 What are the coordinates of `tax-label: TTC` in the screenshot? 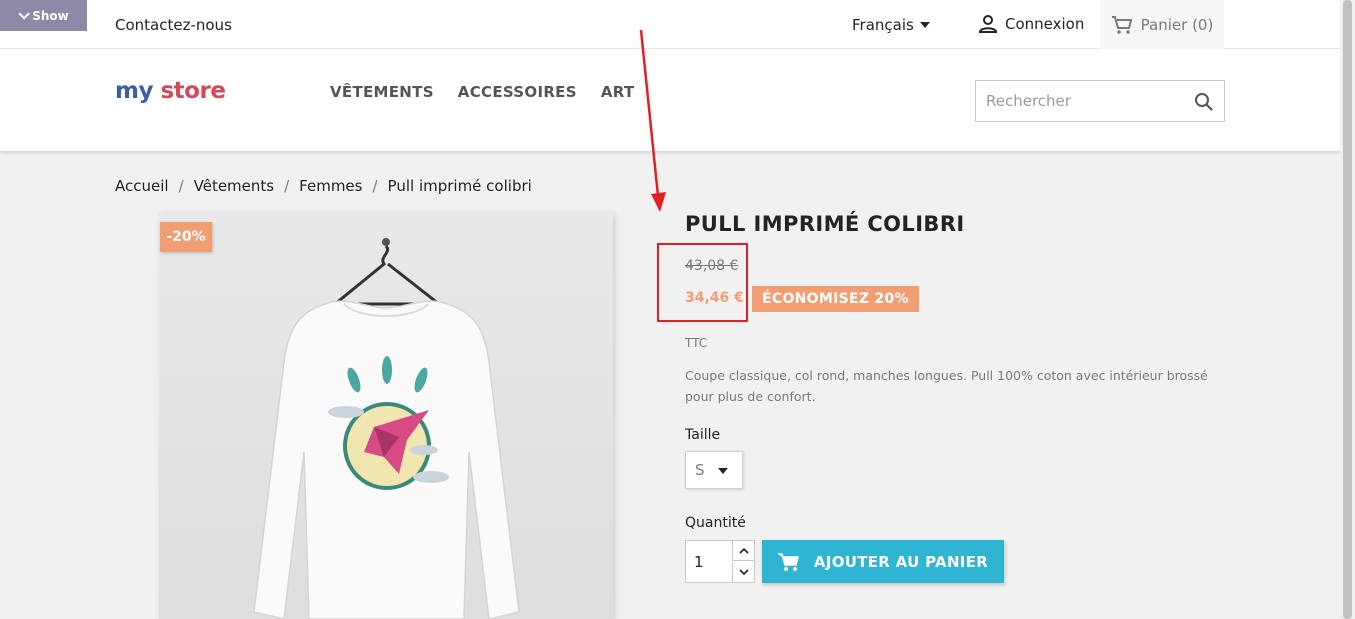 It's located at (696, 343).